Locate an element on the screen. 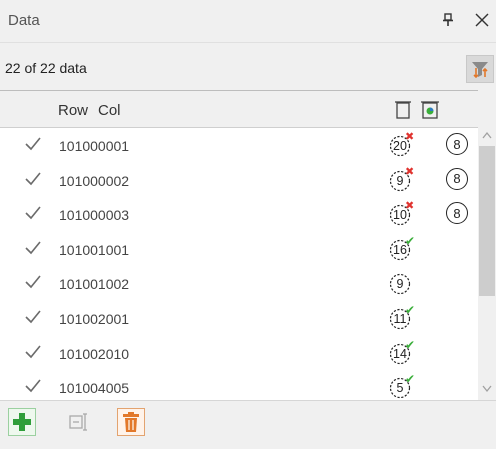 This screenshot has height=449, width=496. plus-icon is located at coordinates (22, 422).